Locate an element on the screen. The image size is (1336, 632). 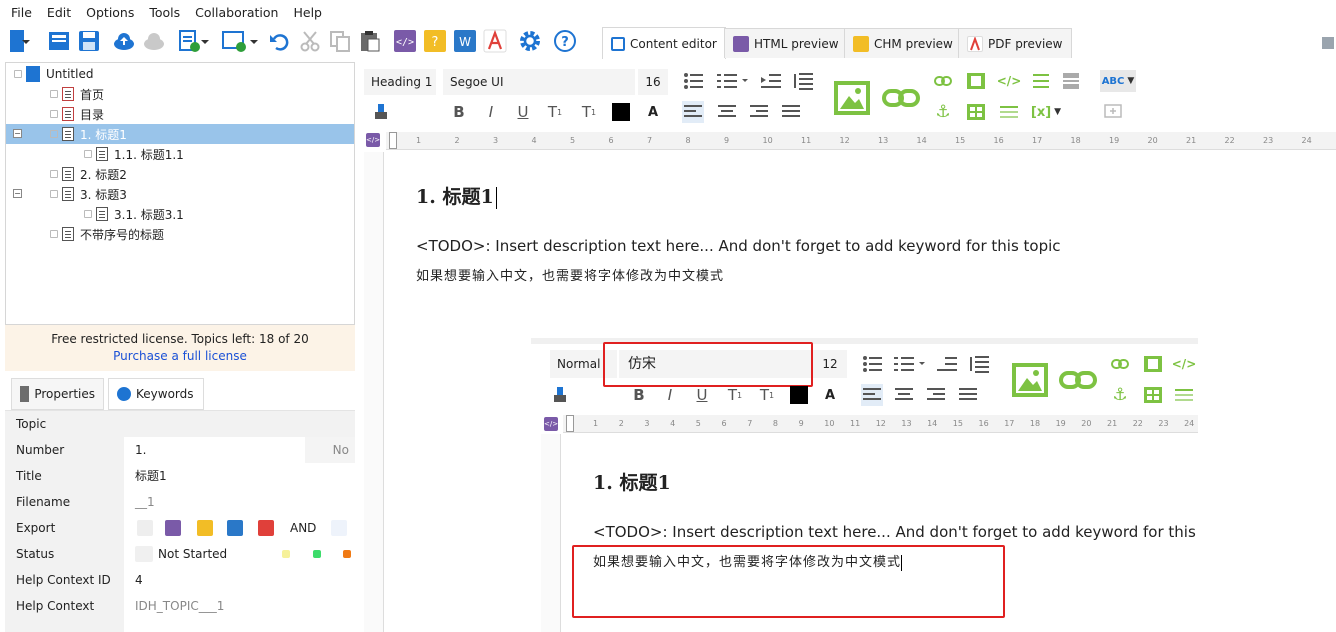
insert-link-icon is located at coordinates (901, 98).